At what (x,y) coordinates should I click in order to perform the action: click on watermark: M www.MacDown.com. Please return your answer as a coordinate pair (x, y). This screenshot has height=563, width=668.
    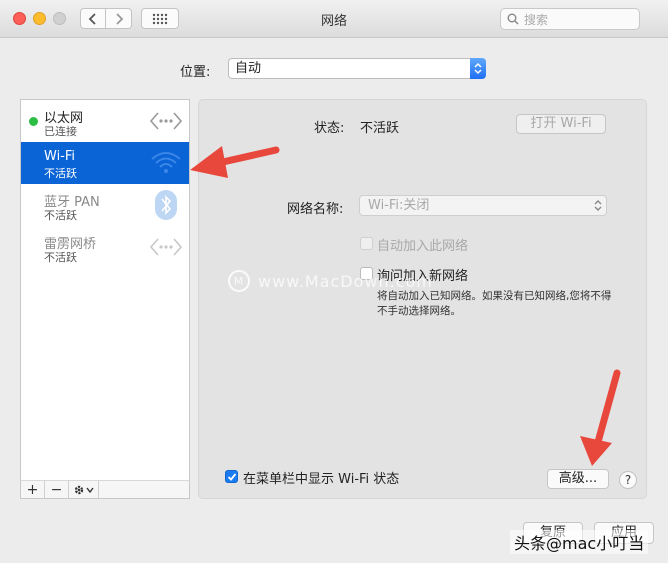
    Looking at the image, I should click on (330, 281).